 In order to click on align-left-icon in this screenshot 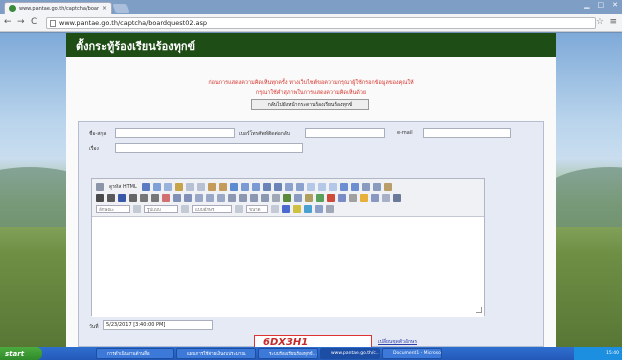, I will do `click(232, 198)`.